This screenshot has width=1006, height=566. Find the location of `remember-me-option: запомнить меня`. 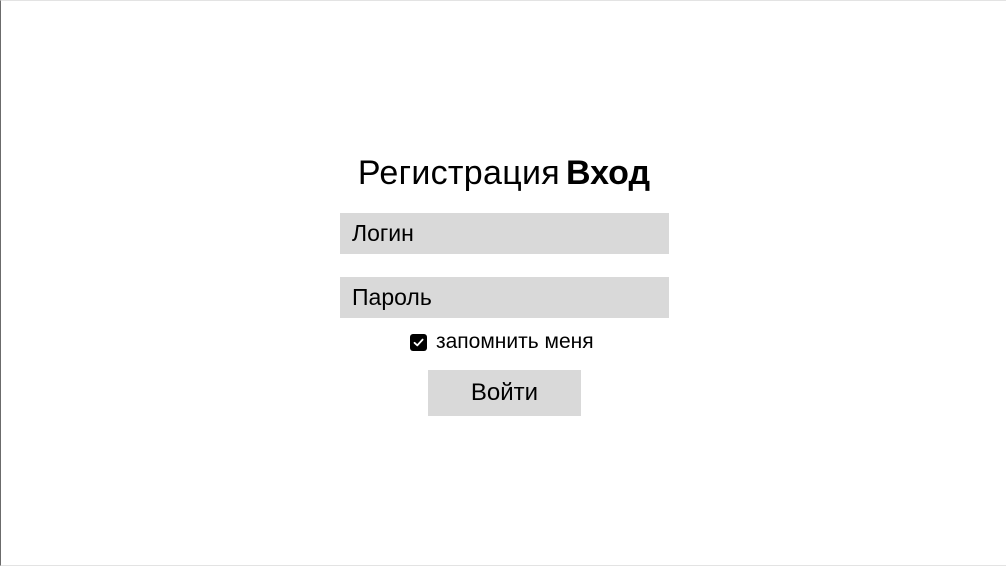

remember-me-option: запомнить меня is located at coordinates (502, 342).